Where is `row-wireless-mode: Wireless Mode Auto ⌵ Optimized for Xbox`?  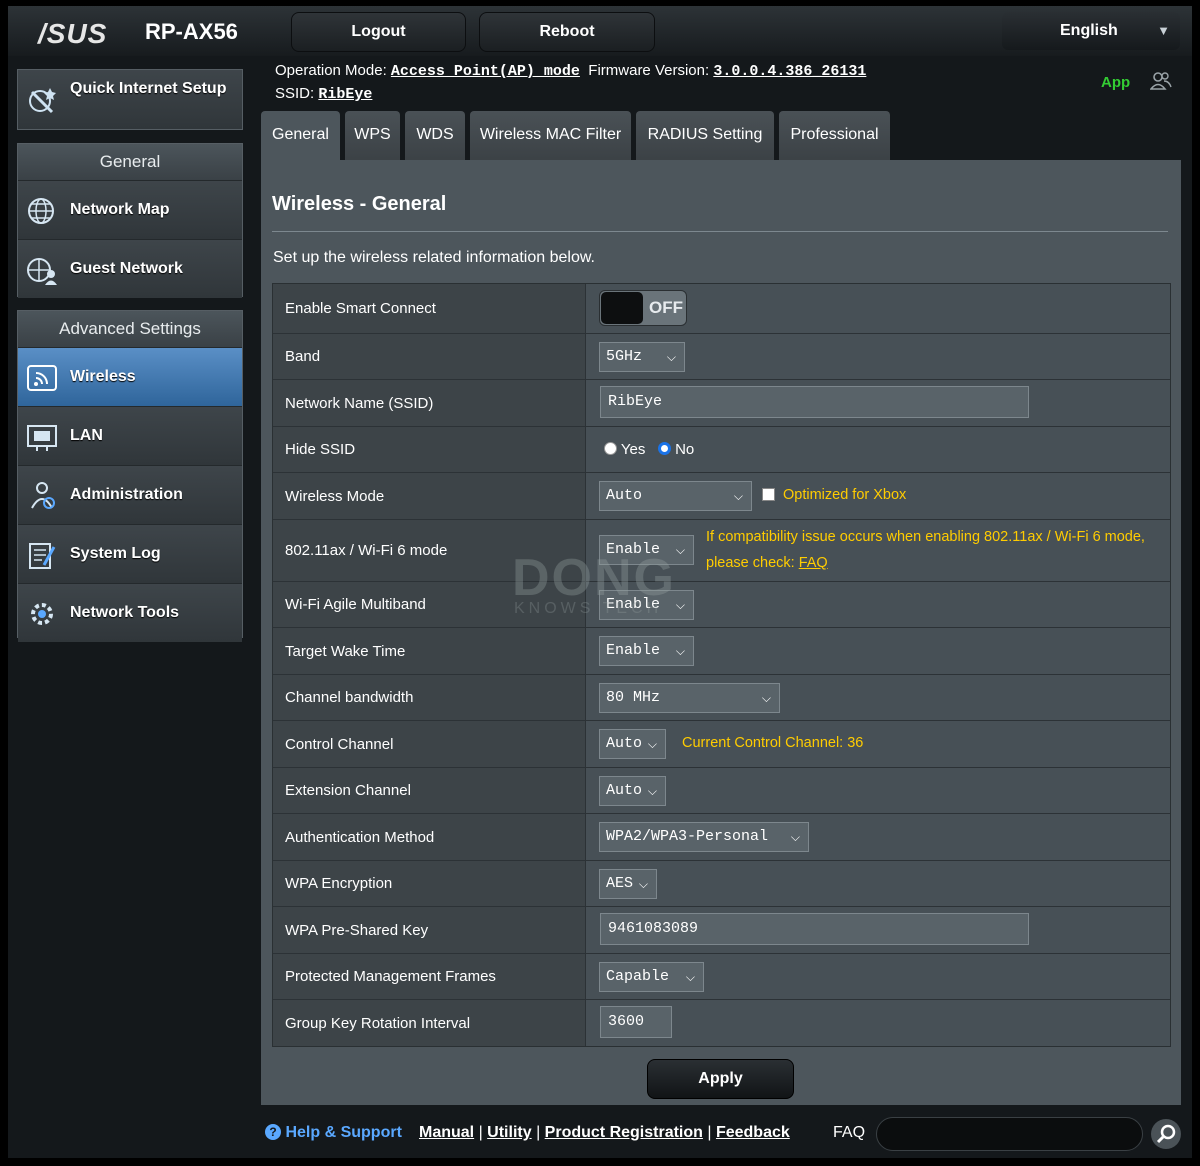 row-wireless-mode: Wireless Mode Auto ⌵ Optimized for Xbox is located at coordinates (721, 496).